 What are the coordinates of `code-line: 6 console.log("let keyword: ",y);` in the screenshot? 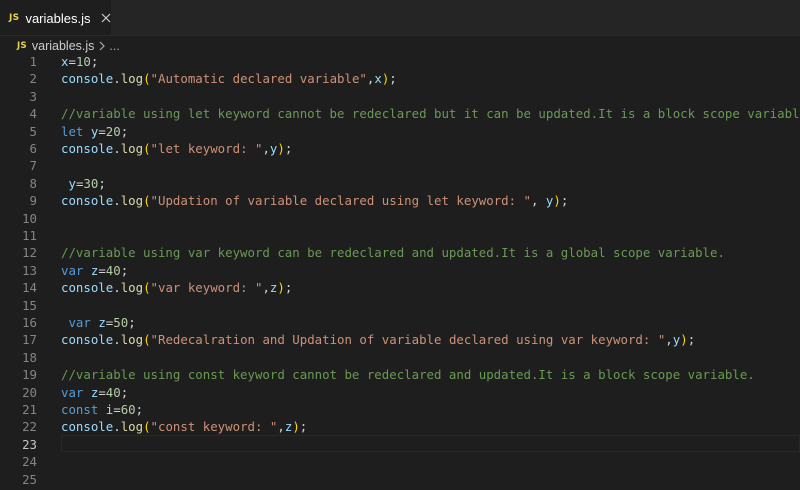 It's located at (400, 148).